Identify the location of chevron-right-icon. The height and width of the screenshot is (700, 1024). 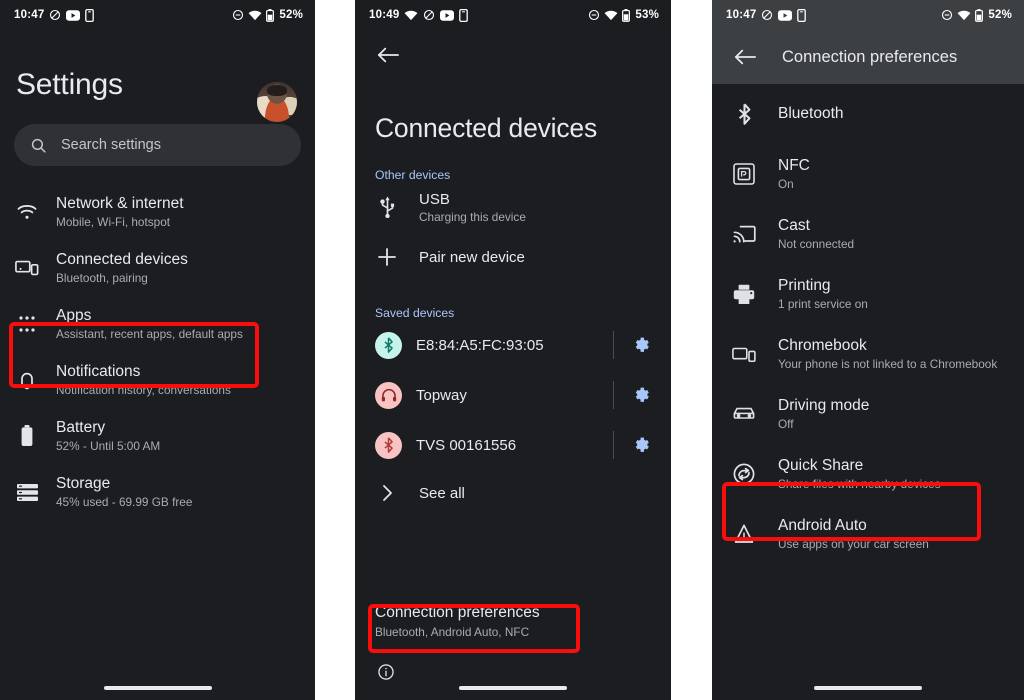
(387, 493).